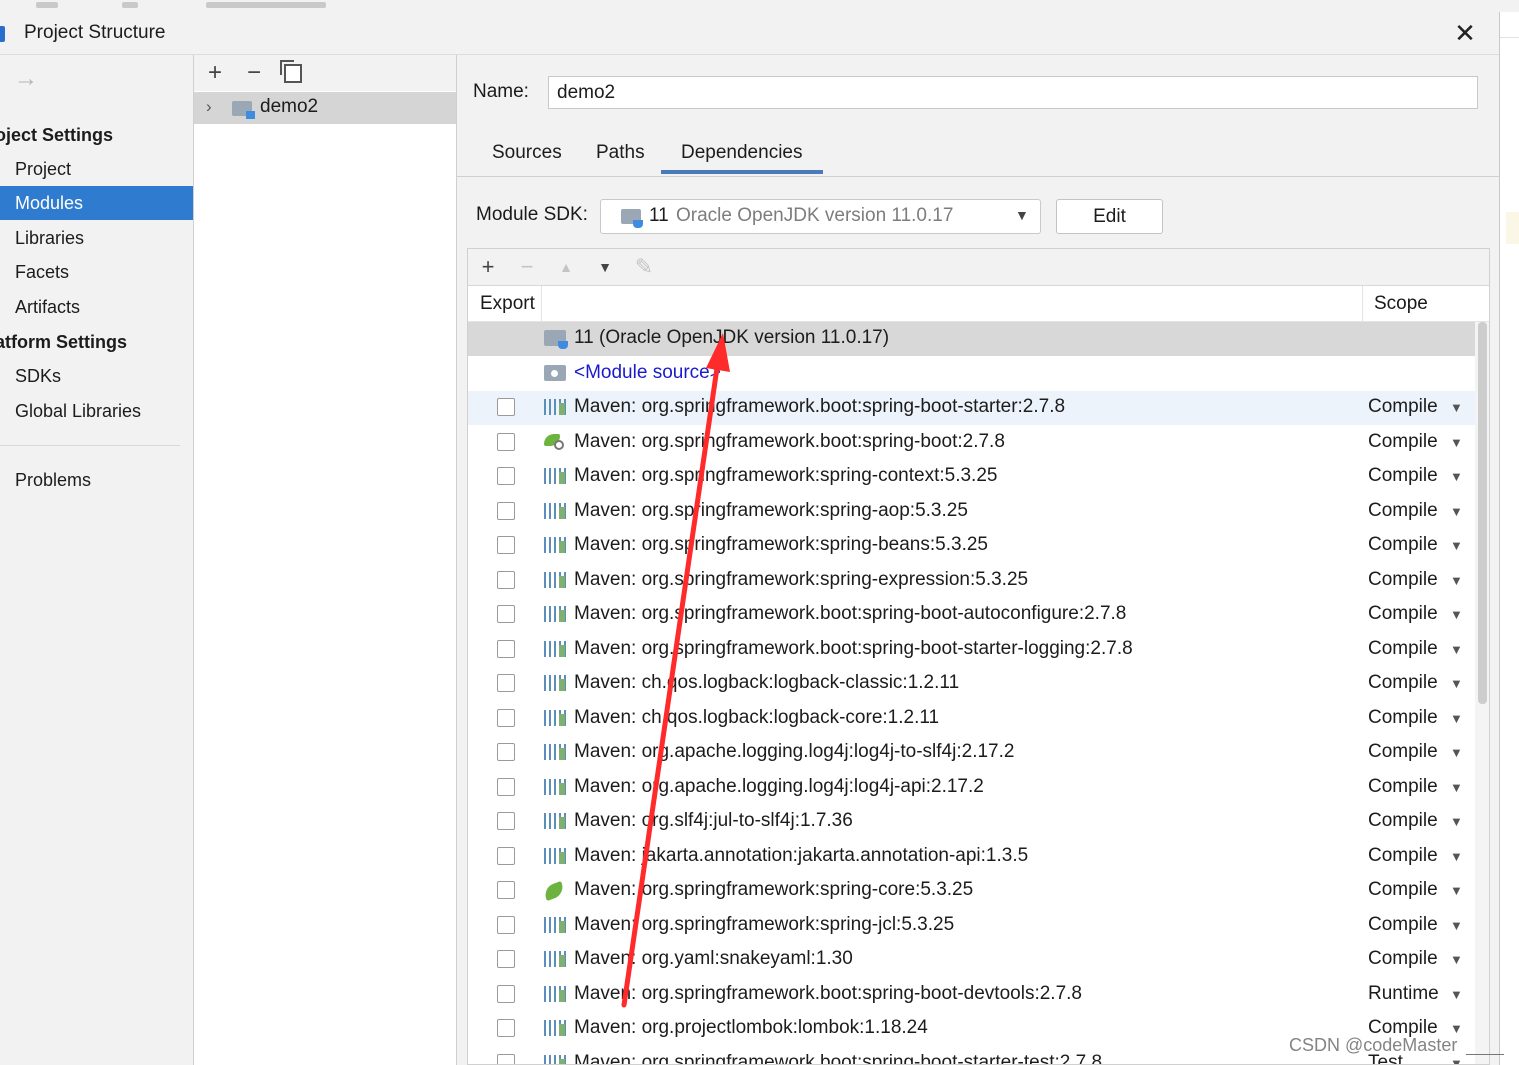  Describe the element at coordinates (96, 307) in the screenshot. I see `nav-item-artifacts: Artifacts` at that location.